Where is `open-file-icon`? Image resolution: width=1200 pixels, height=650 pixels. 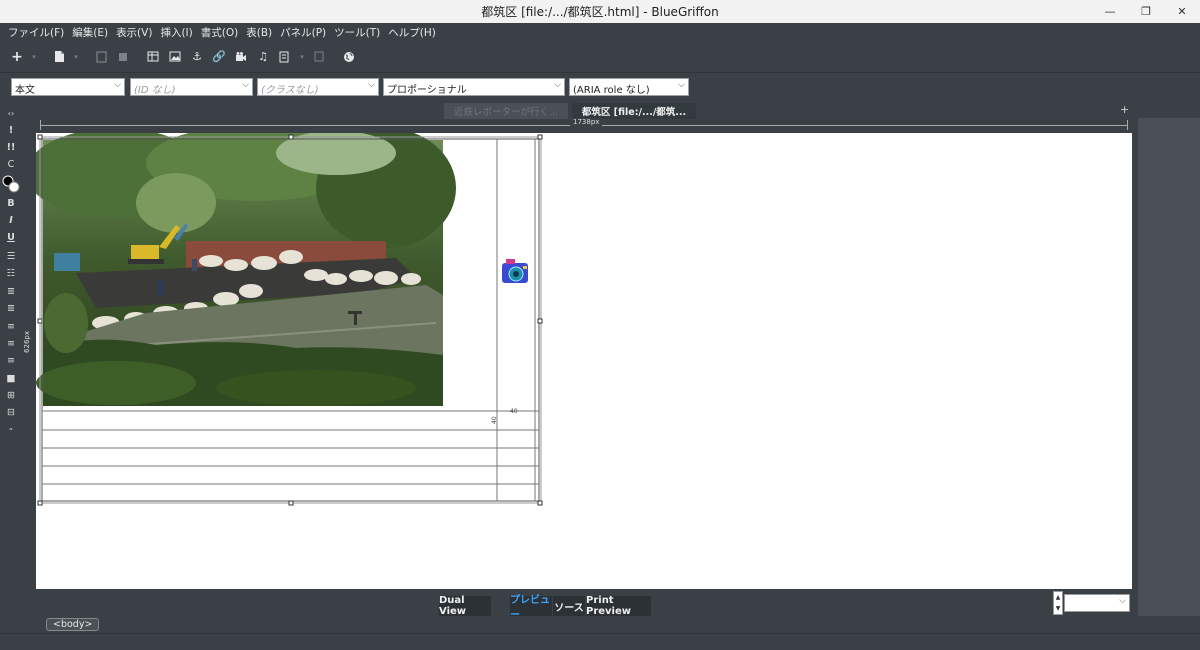 open-file-icon is located at coordinates (59, 57).